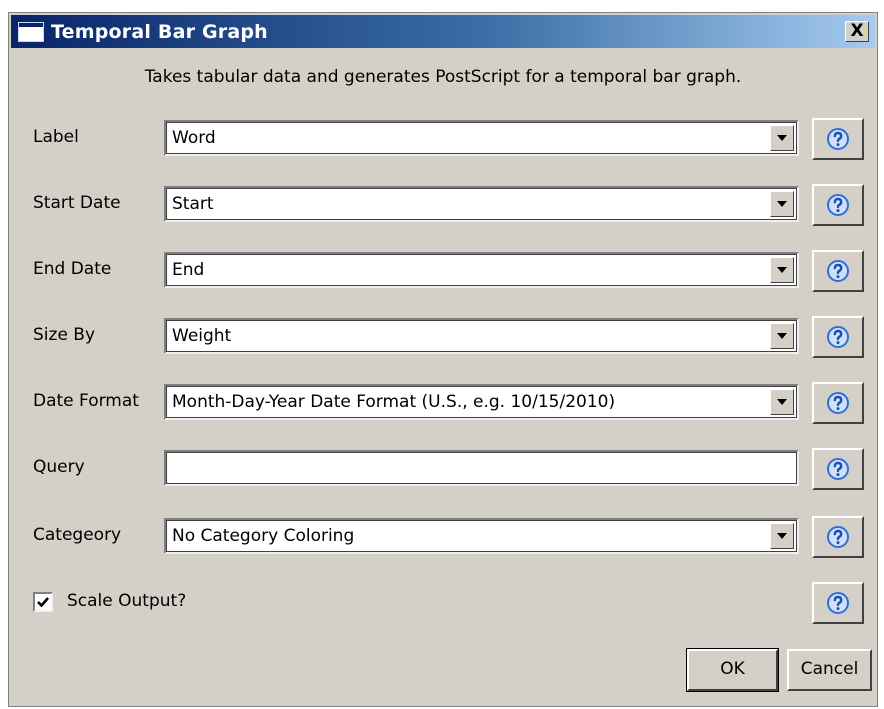  What do you see at coordinates (481, 336) in the screenshot?
I see `size-by-select: Weight` at bounding box center [481, 336].